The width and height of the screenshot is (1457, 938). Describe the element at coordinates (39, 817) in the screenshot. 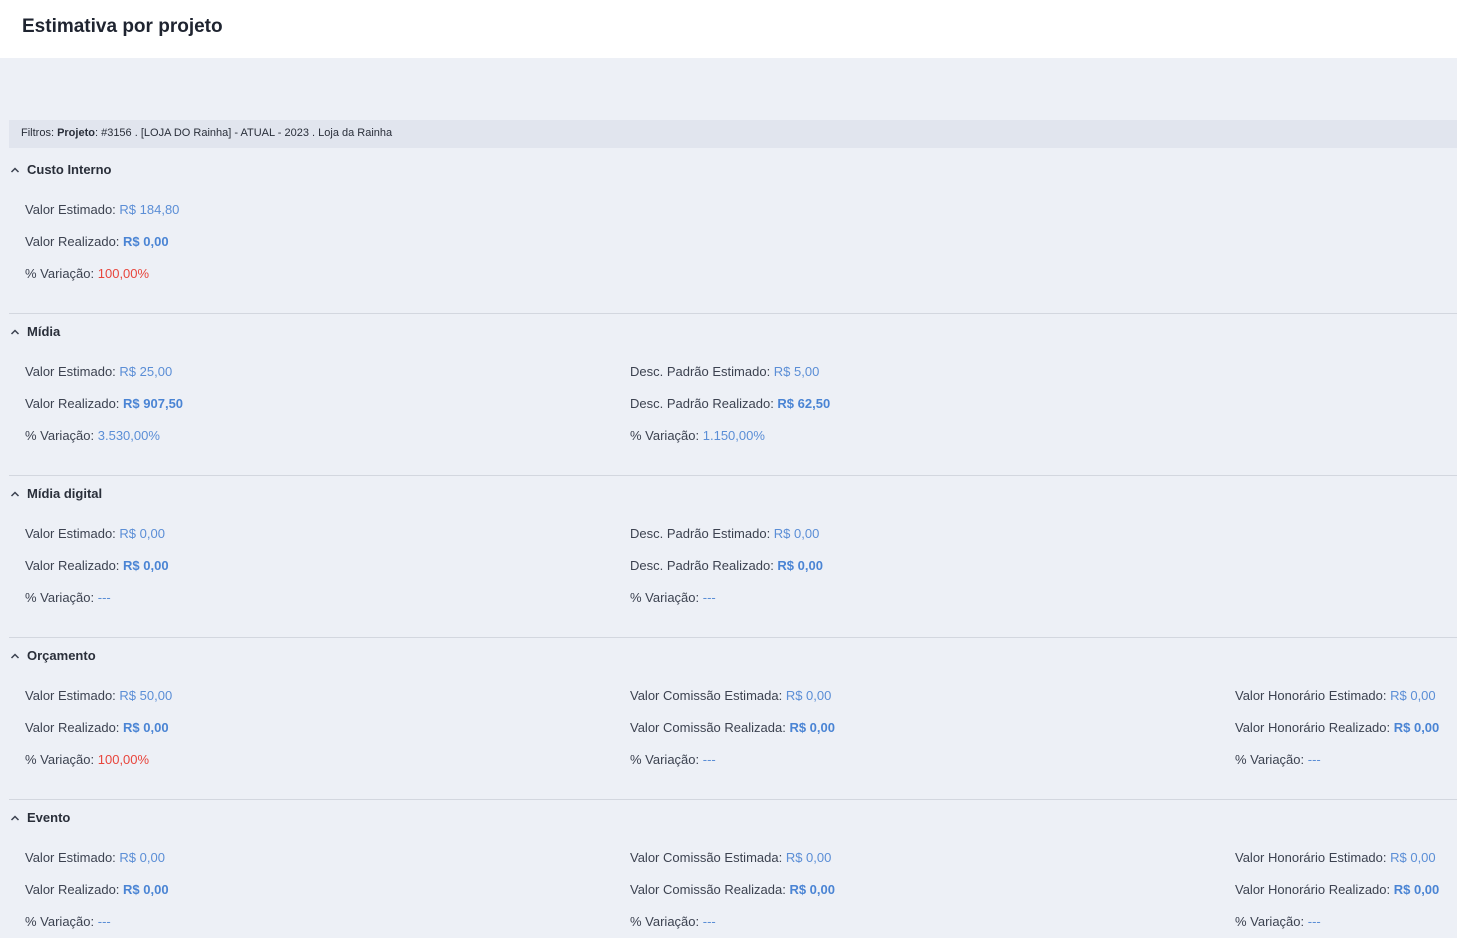

I see `section-toggle: Evento` at that location.